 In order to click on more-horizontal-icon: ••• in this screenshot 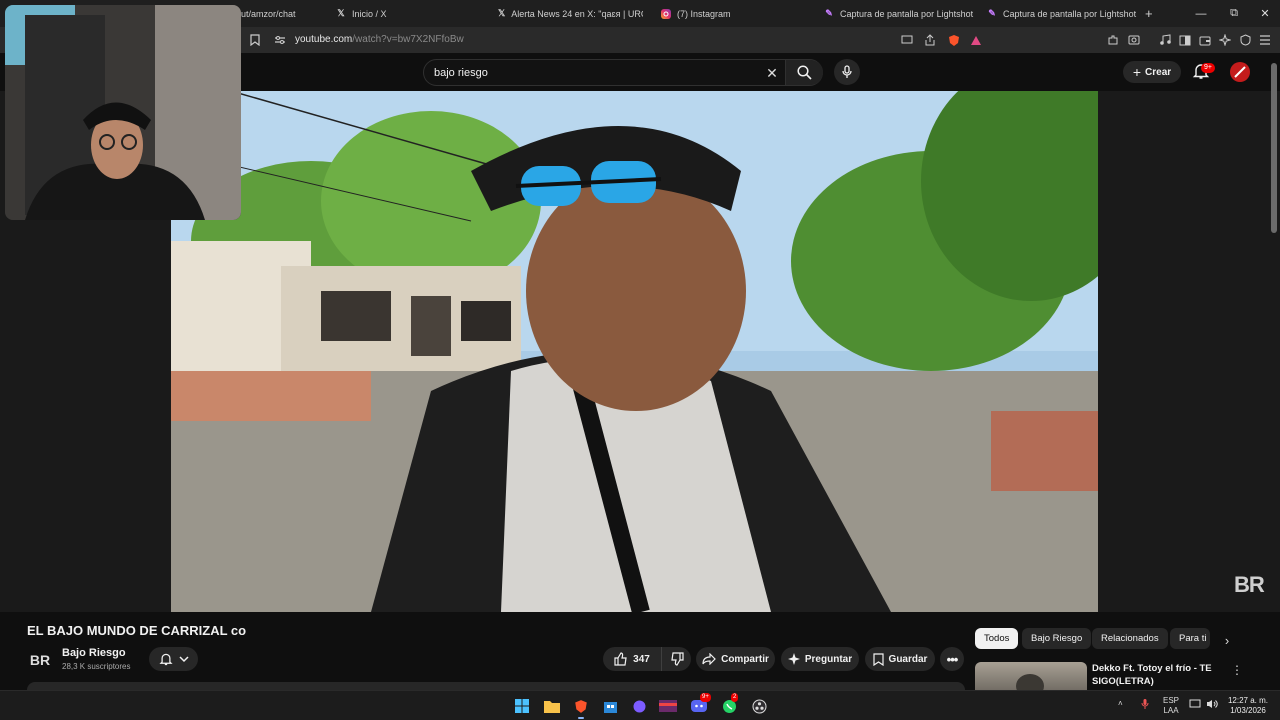, I will do `click(952, 659)`.